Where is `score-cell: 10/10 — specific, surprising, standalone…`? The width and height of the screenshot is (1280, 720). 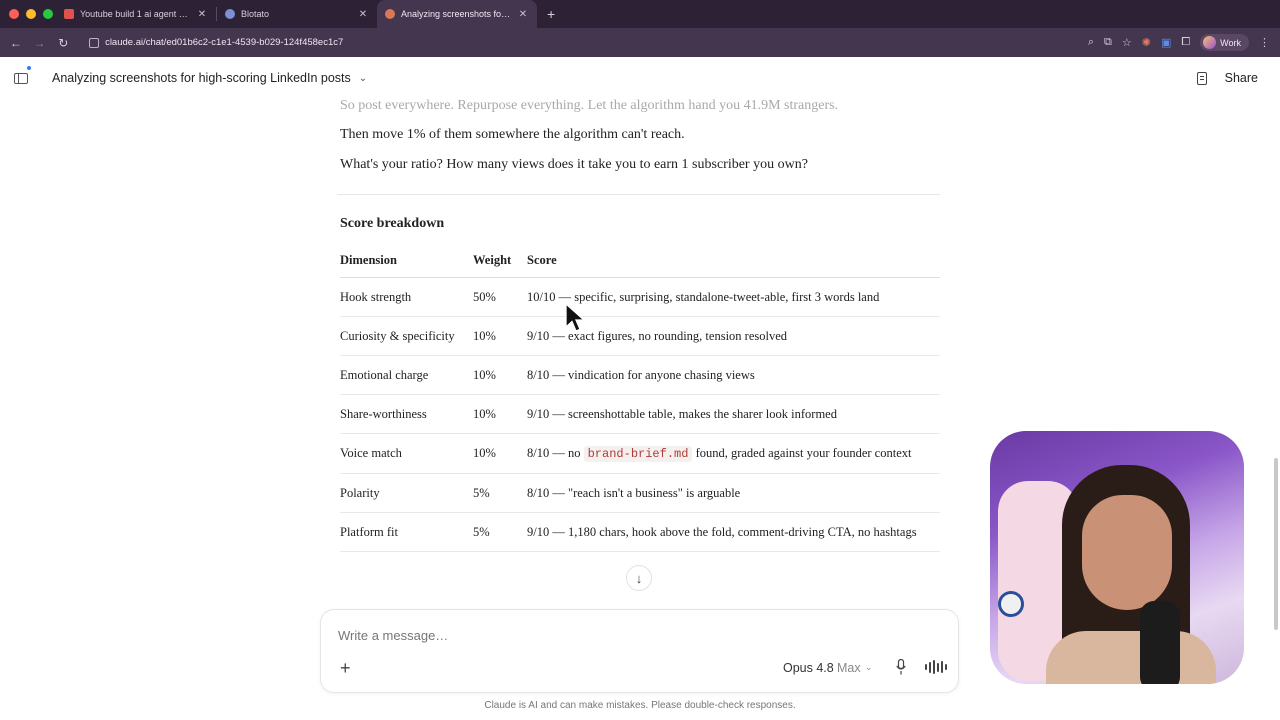 score-cell: 10/10 — specific, surprising, standalone… is located at coordinates (733, 297).